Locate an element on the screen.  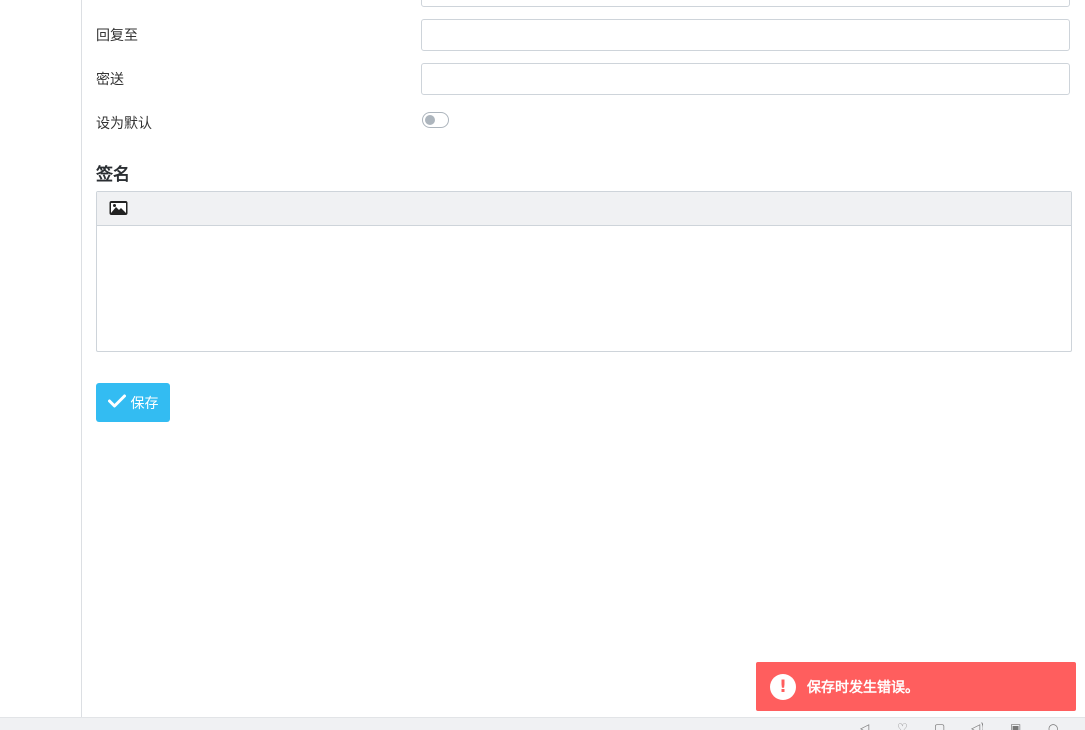
bcc-label: 密送 is located at coordinates (110, 80).